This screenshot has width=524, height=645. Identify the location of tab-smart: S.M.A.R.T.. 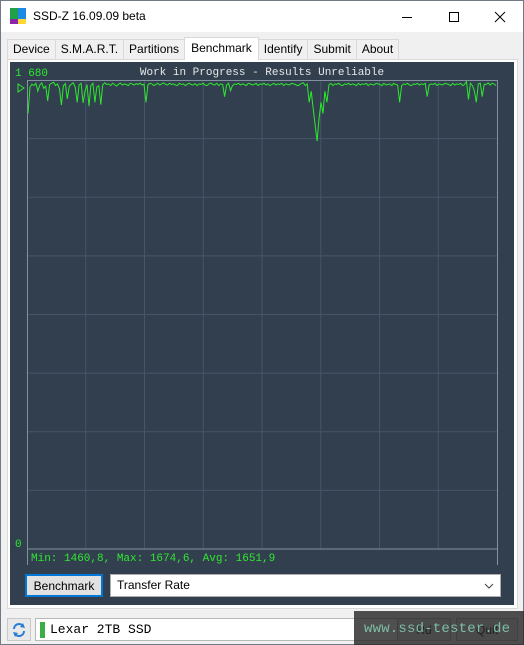
(89, 49).